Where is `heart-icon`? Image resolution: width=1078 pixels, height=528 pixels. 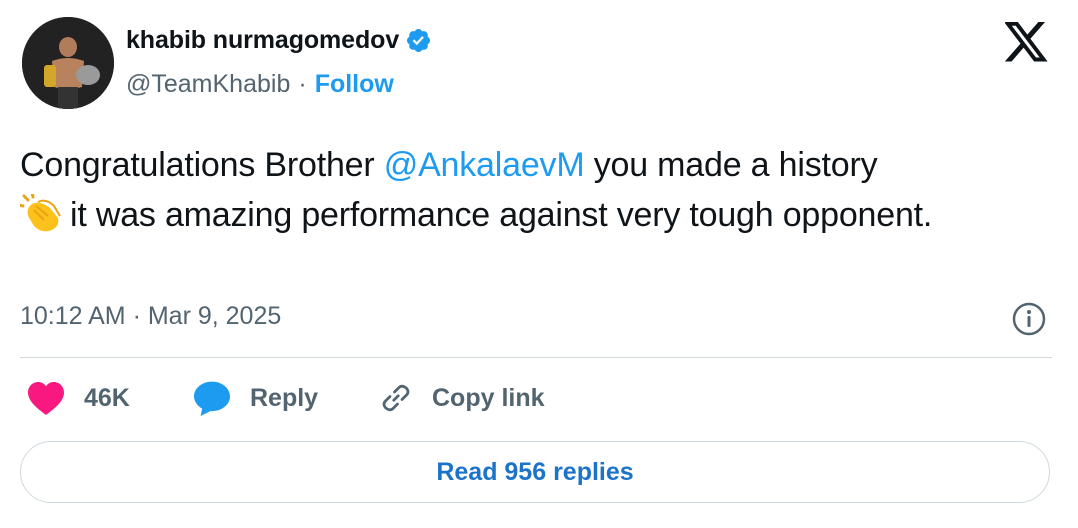 heart-icon is located at coordinates (46, 398).